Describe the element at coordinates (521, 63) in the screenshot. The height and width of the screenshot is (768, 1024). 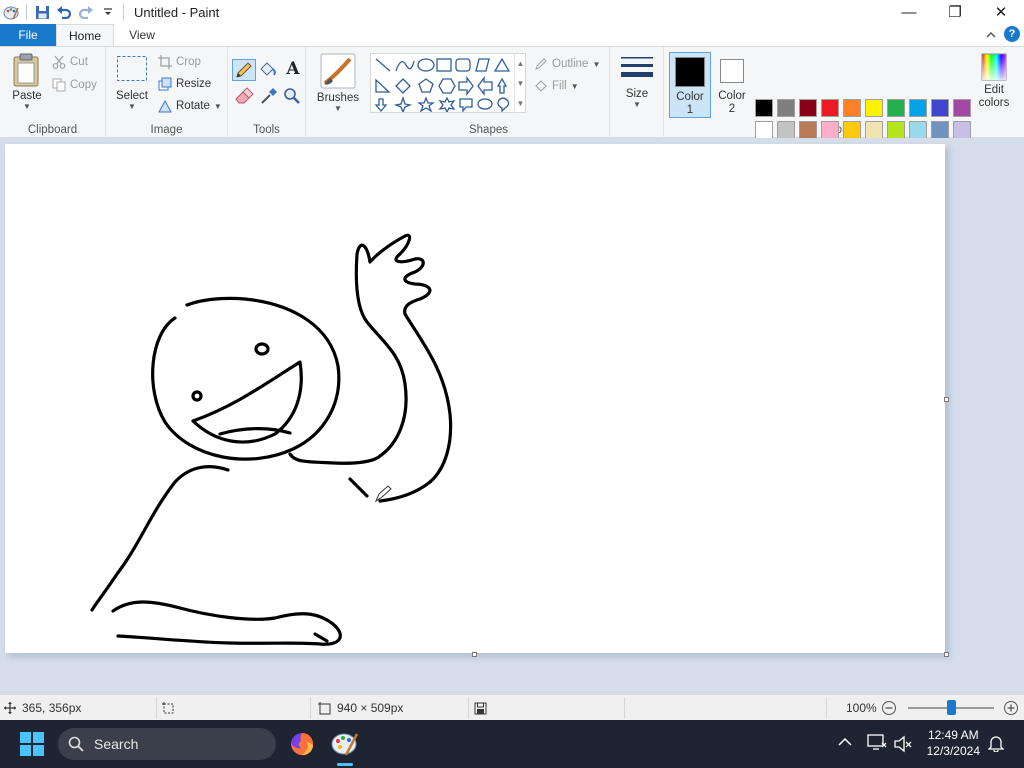
I see `gallery-scroll-up-icon: ▲` at that location.